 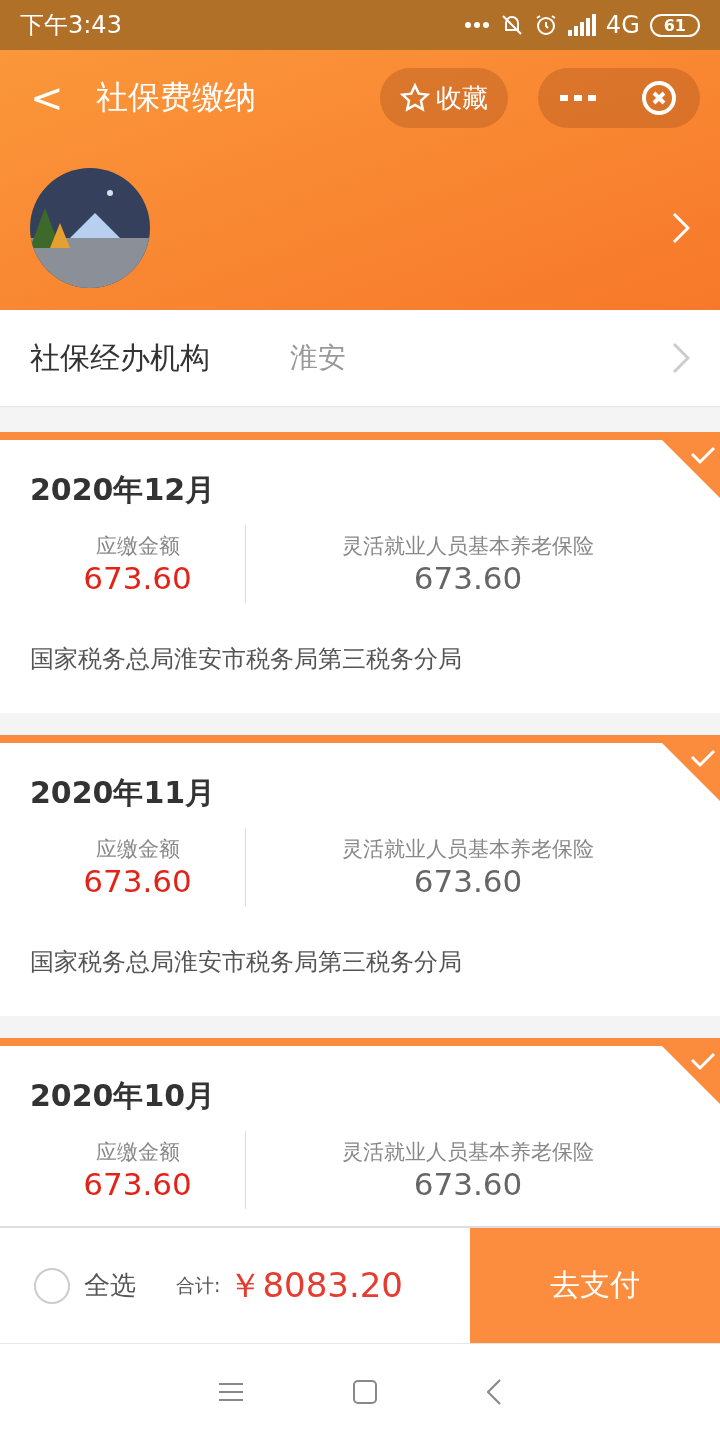 I want to click on home-icon, so click(x=365, y=1392).